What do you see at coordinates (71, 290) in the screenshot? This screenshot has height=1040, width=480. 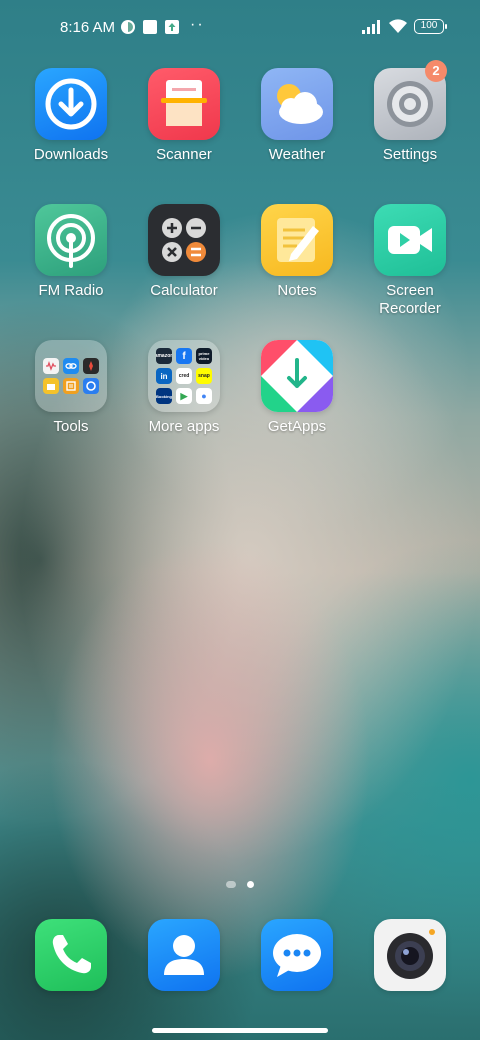 I see `app-label: FM Radio` at bounding box center [71, 290].